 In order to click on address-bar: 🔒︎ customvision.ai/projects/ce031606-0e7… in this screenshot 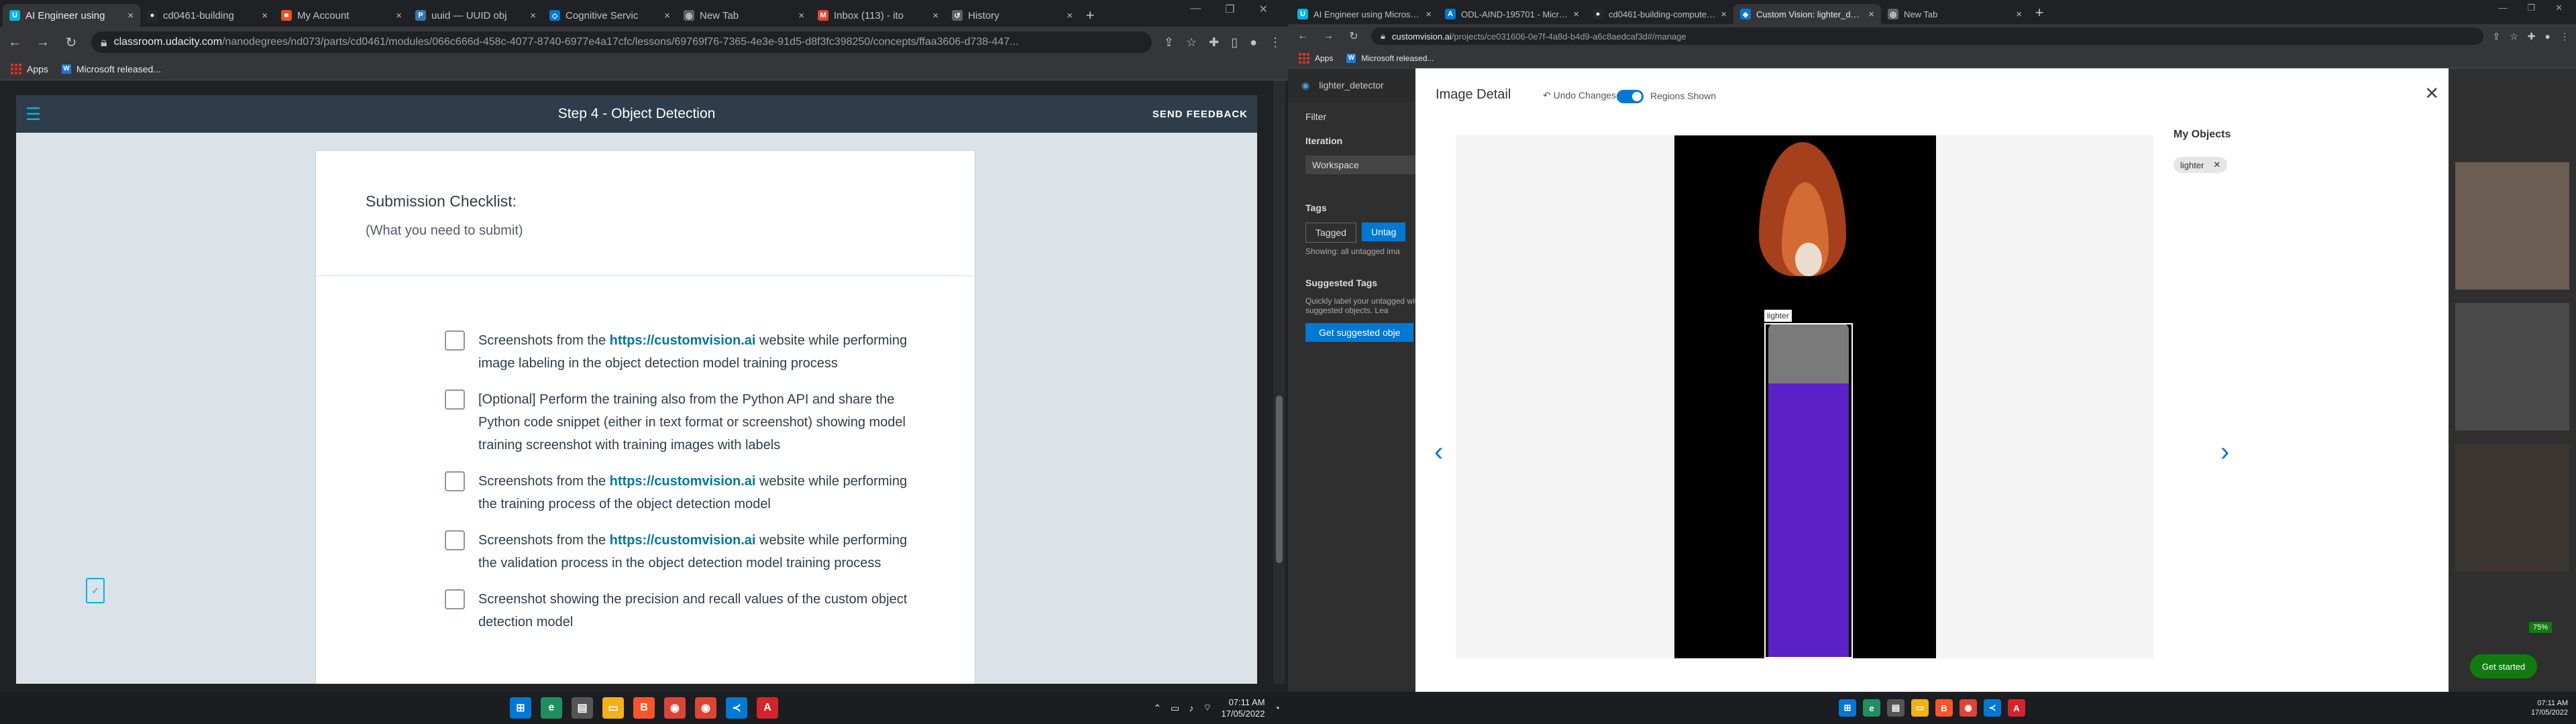, I will do `click(1927, 36)`.